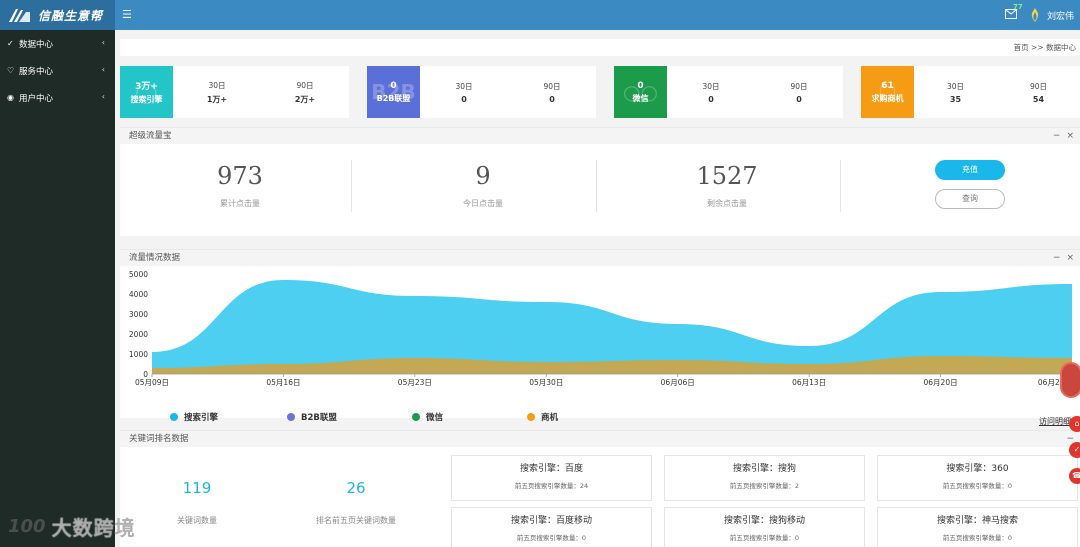  Describe the element at coordinates (483, 203) in the screenshot. I see `stat-label: 今日点击量` at that location.